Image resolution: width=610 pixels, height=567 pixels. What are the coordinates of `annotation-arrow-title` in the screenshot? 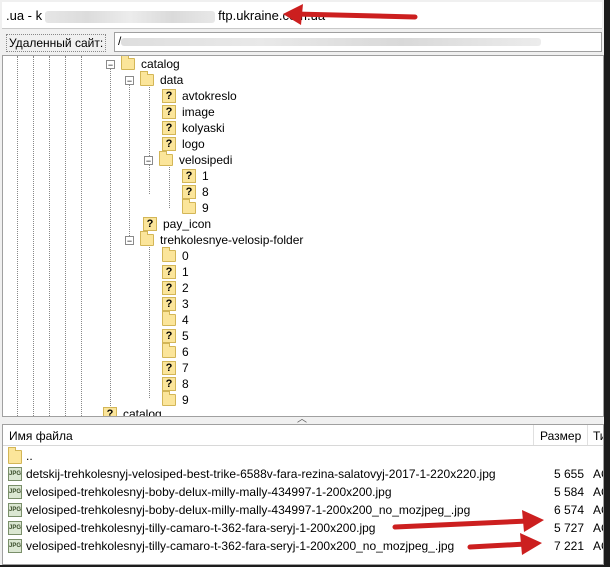 It's located at (350, 14).